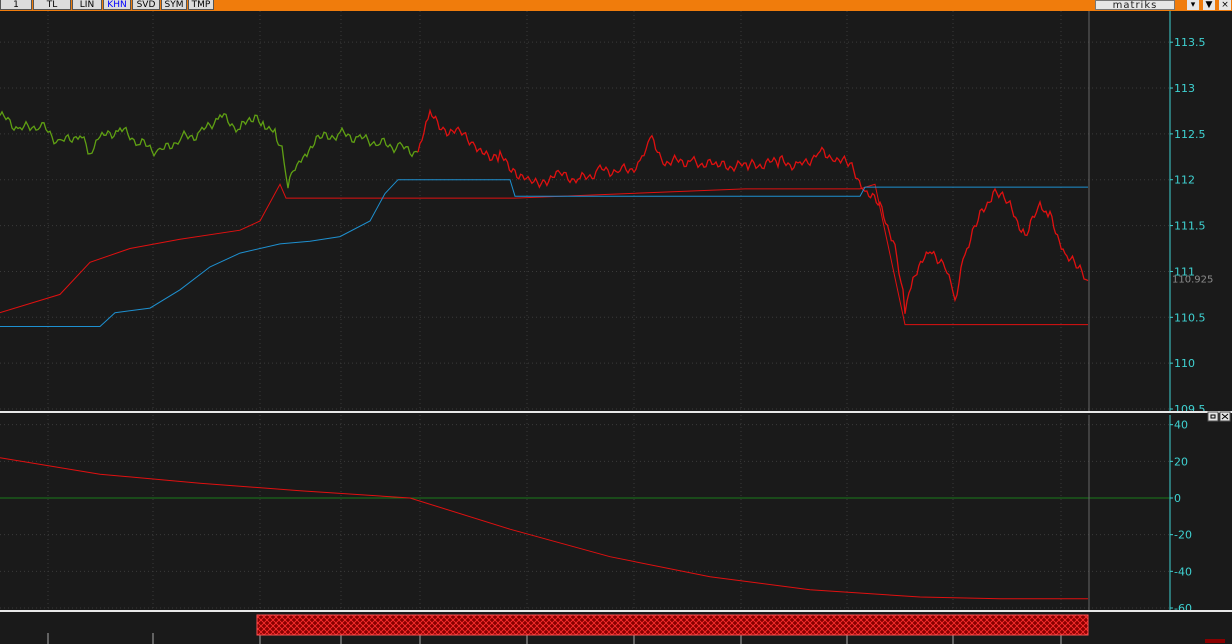  Describe the element at coordinates (87, 5) in the screenshot. I see `tab-lin: LIN` at that location.